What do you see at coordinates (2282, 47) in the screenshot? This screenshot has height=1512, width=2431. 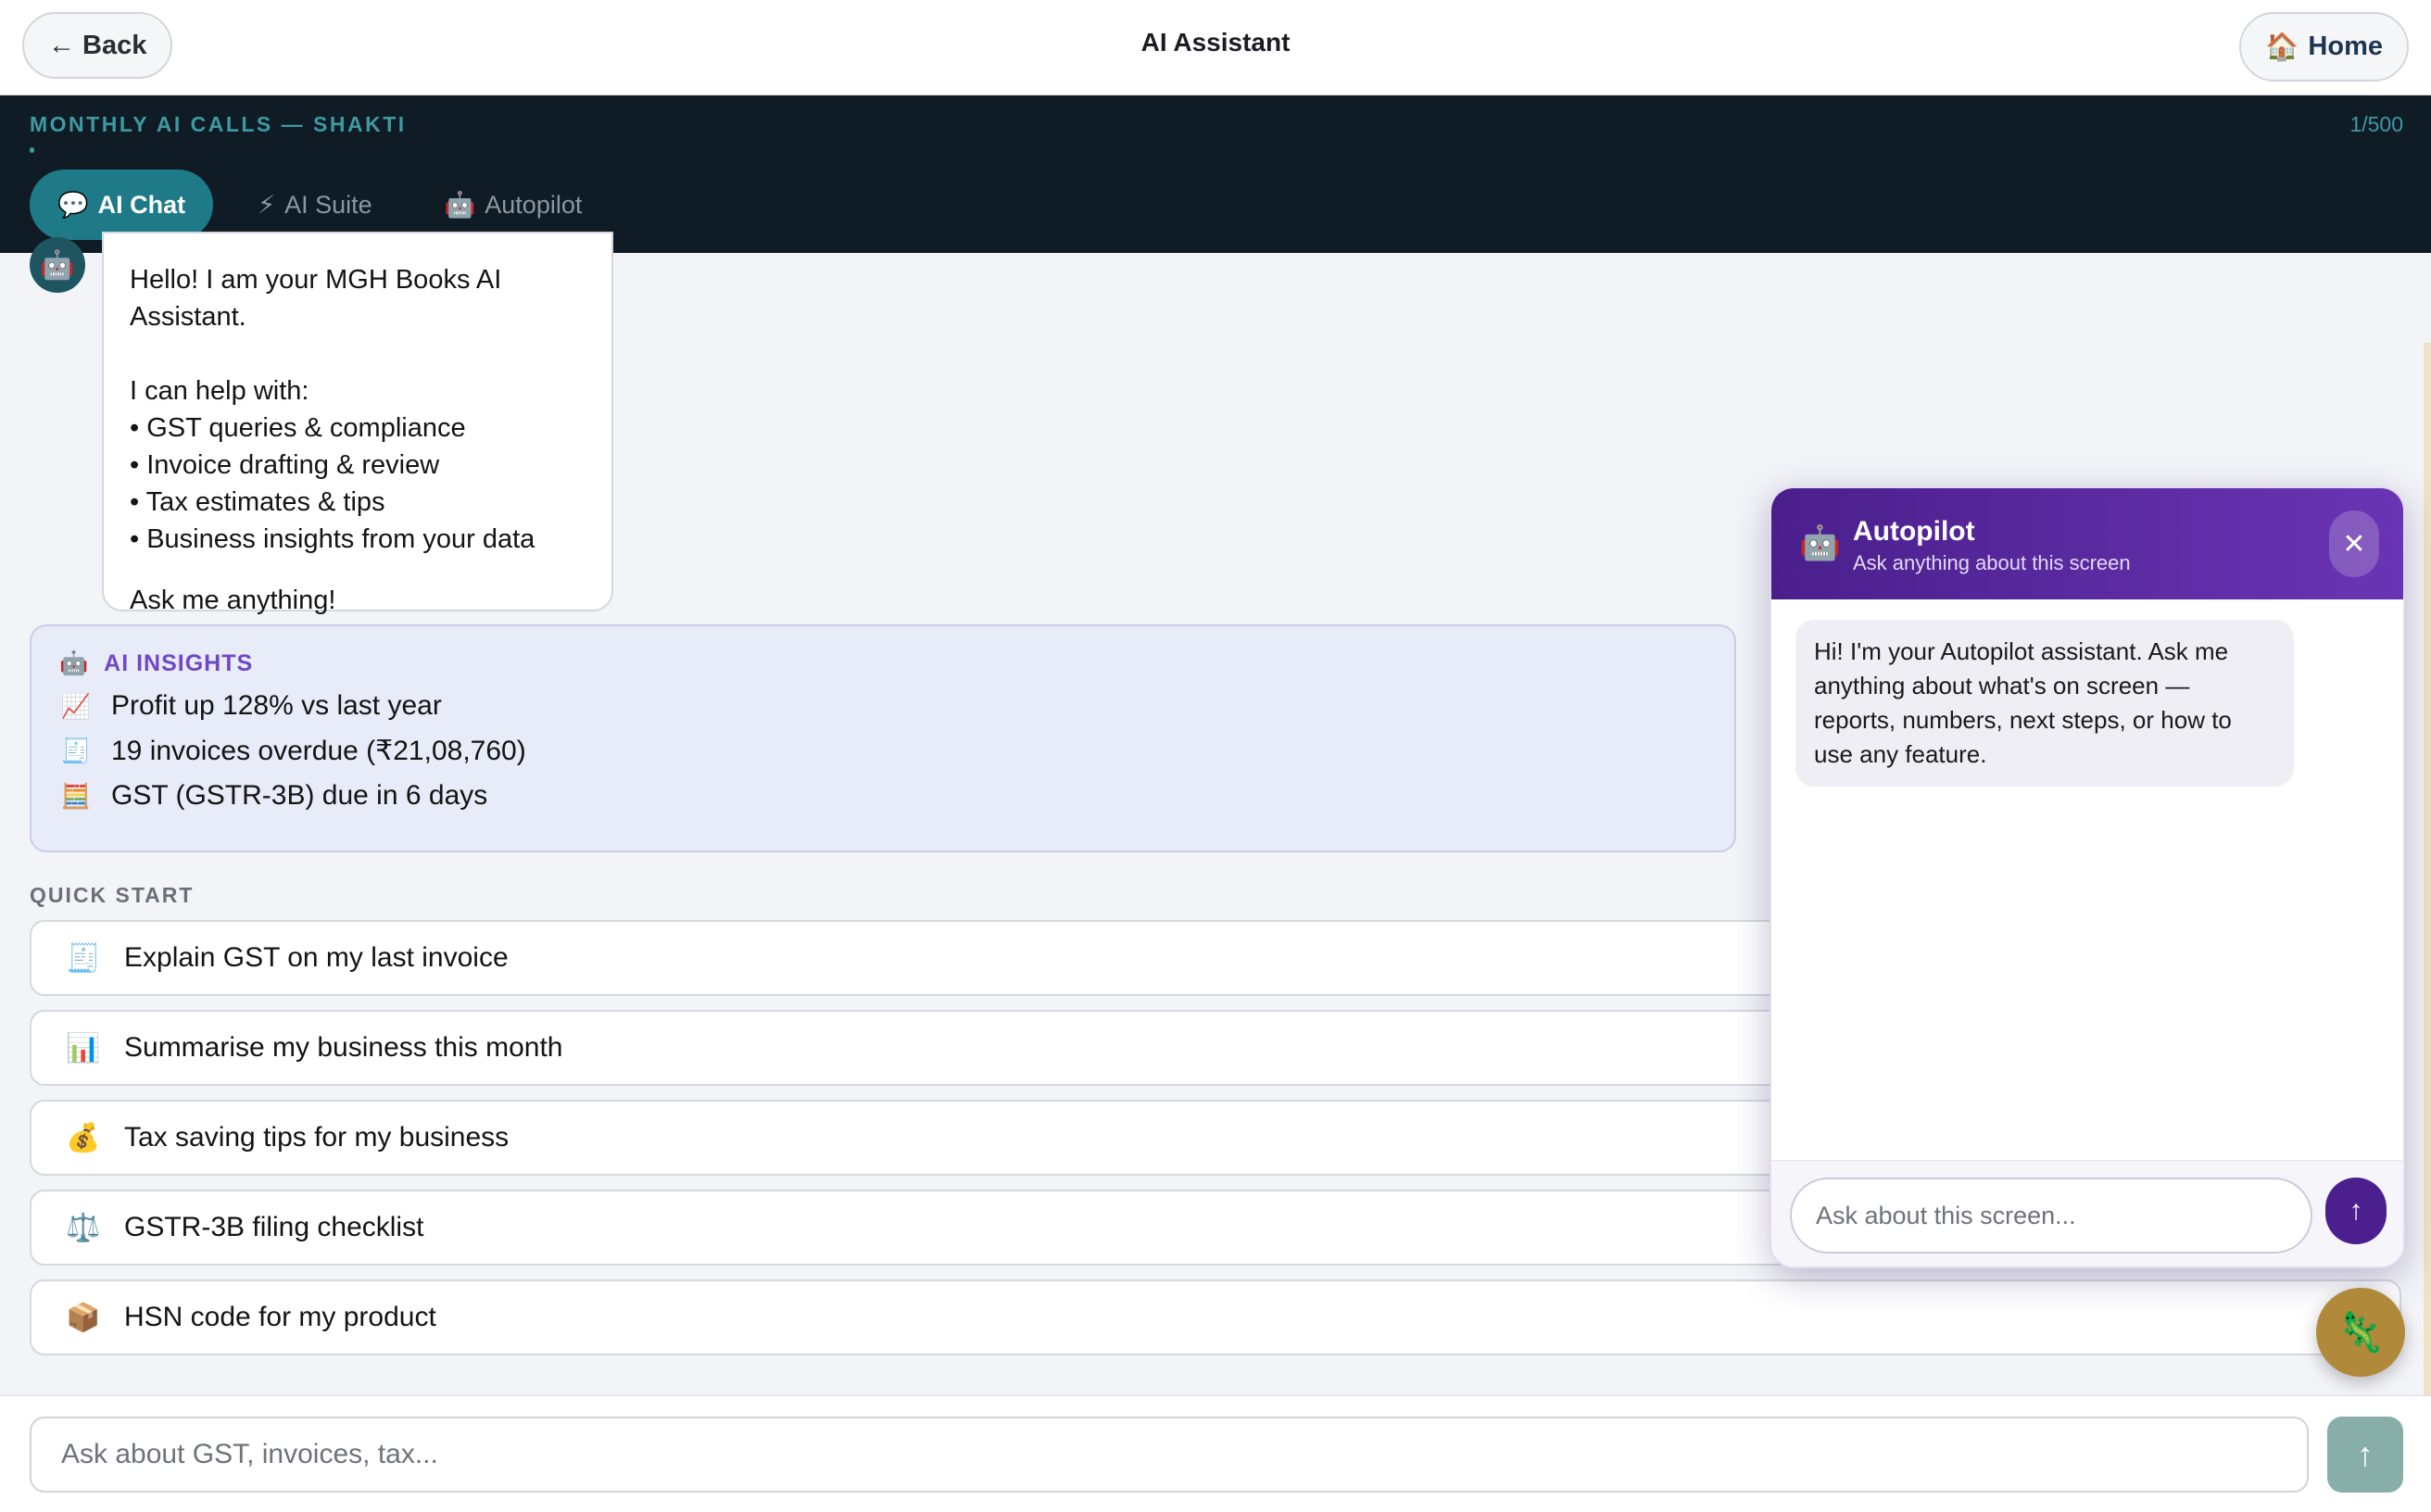 I see `house-icon: 🏠` at bounding box center [2282, 47].